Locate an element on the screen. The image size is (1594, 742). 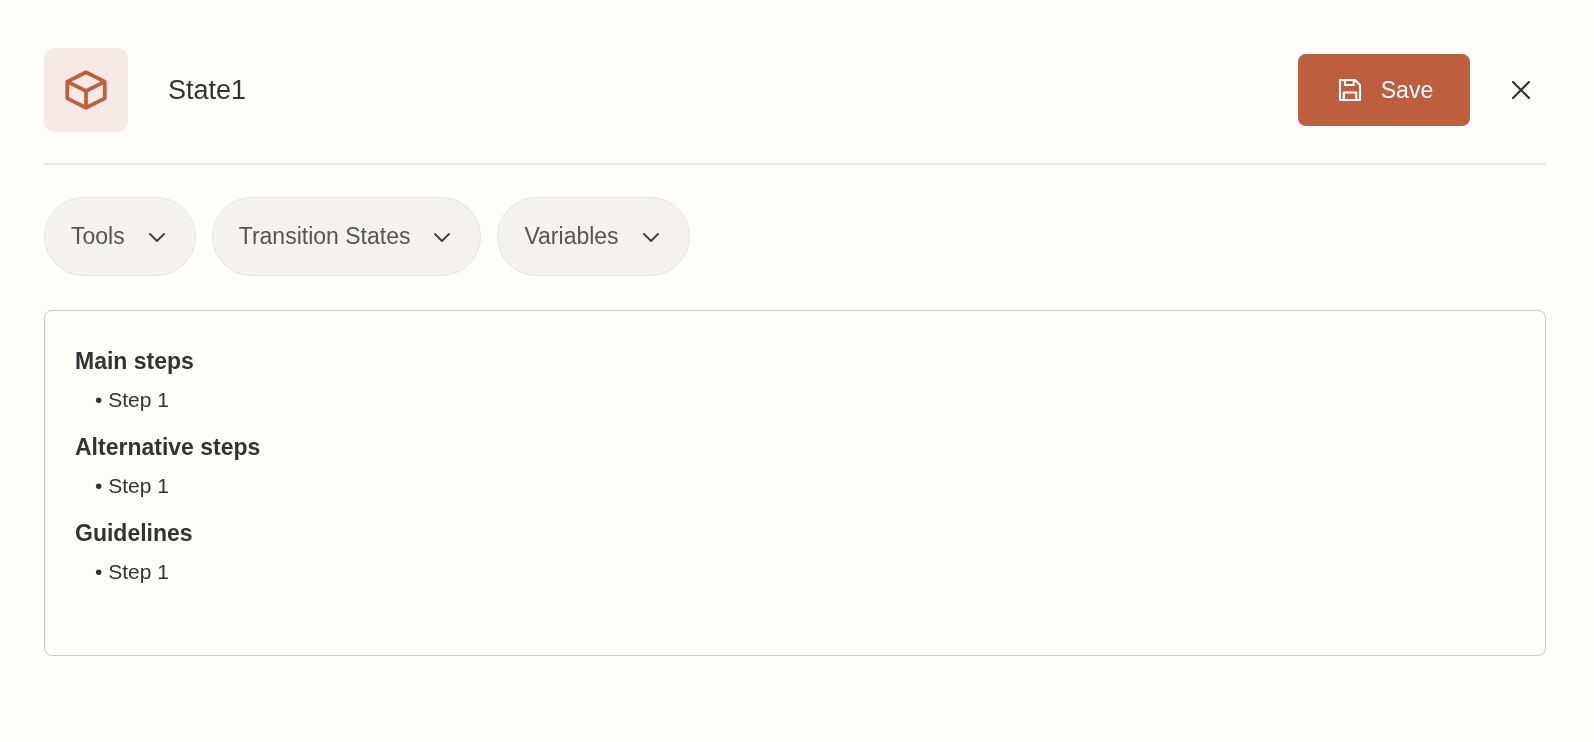
section-heading: Guidelines is located at coordinates (134, 533).